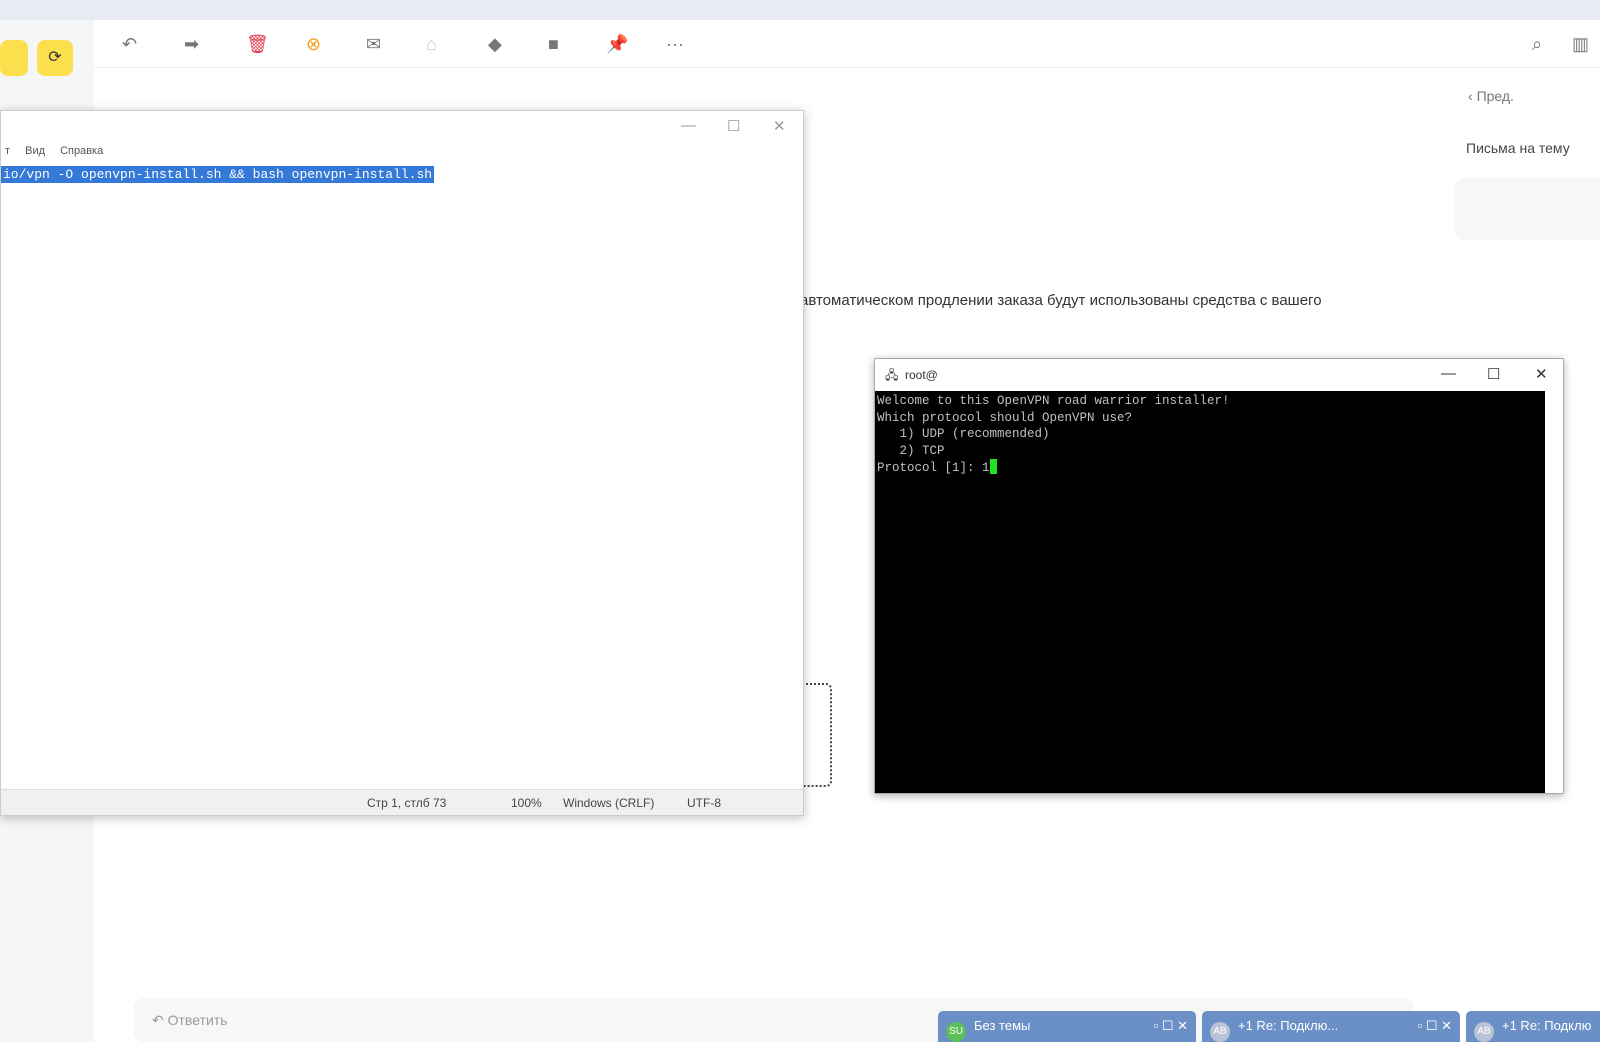  I want to click on draft-tab: AB +1 Re: Подклю... ▫ ☐ ✕, so click(1331, 1026).